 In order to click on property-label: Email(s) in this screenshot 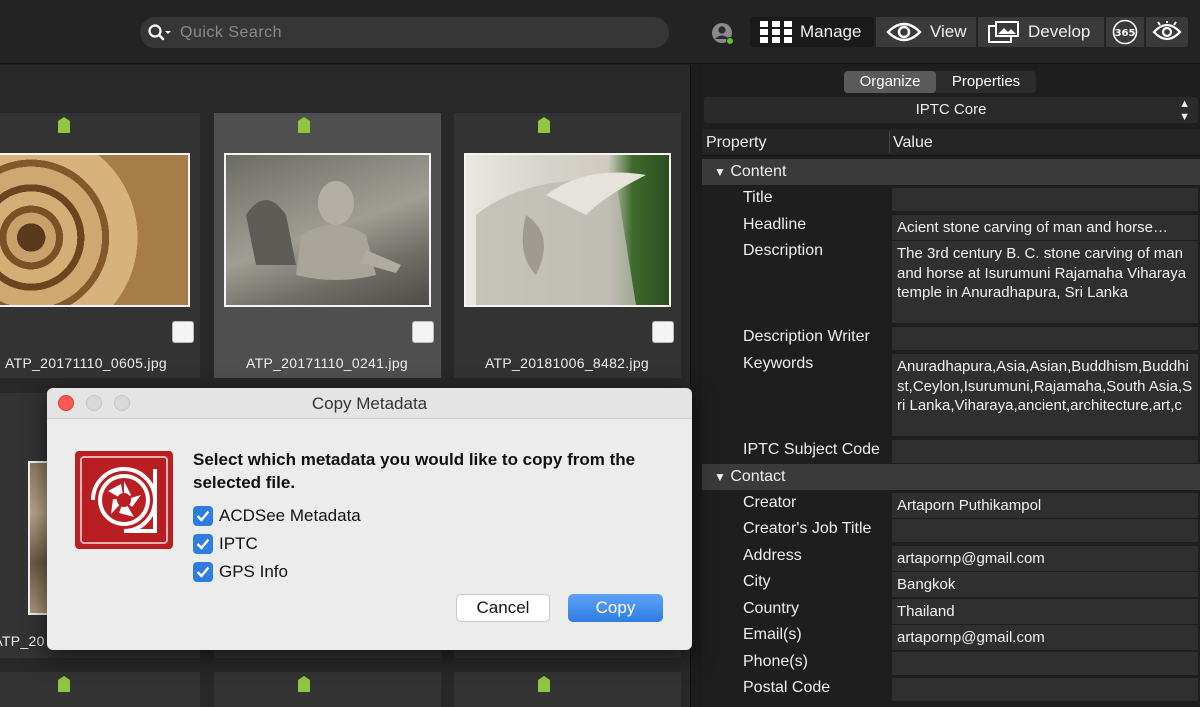, I will do `click(772, 634)`.